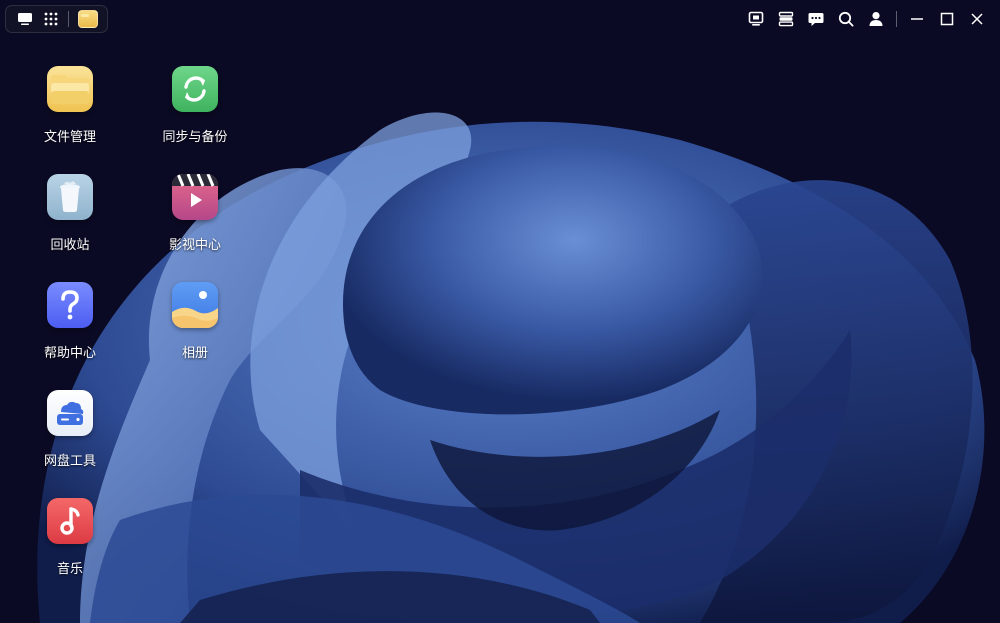 The image size is (1000, 623). What do you see at coordinates (70, 546) in the screenshot?
I see `desktop-app-music: 音乐` at bounding box center [70, 546].